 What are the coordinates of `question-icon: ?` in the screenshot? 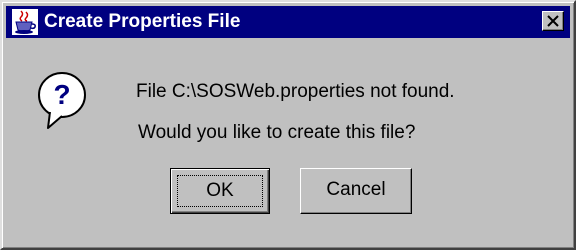 It's located at (62, 101).